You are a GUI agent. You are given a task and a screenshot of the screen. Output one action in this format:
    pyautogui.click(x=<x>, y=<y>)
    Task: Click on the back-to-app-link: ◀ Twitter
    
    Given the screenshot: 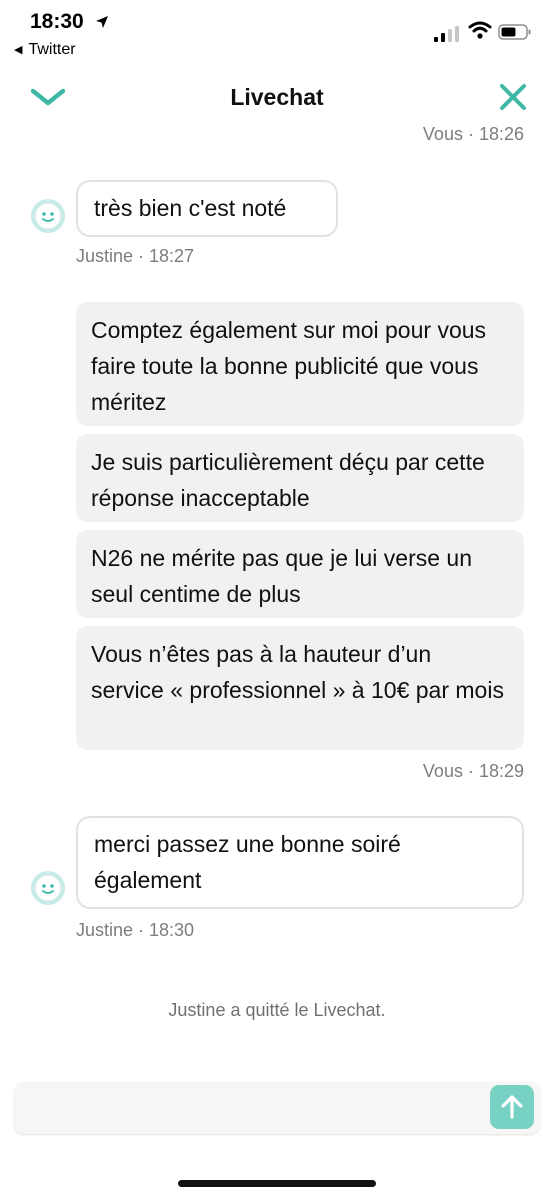 What is the action you would take?
    pyautogui.click(x=45, y=50)
    